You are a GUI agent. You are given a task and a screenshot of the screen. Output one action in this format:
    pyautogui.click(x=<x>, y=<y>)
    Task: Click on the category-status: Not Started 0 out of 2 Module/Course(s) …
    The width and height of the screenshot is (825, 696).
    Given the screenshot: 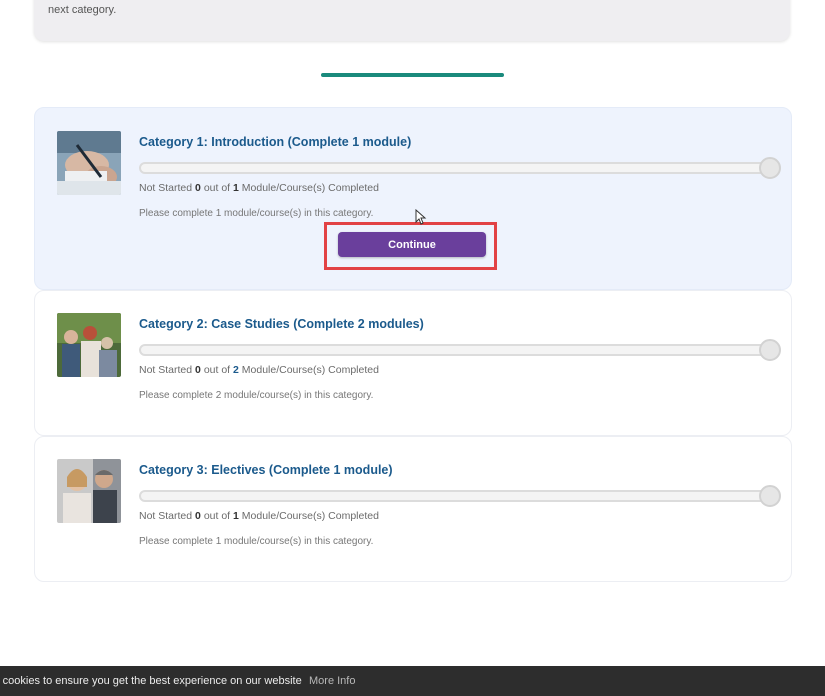 What is the action you would take?
    pyautogui.click(x=259, y=370)
    